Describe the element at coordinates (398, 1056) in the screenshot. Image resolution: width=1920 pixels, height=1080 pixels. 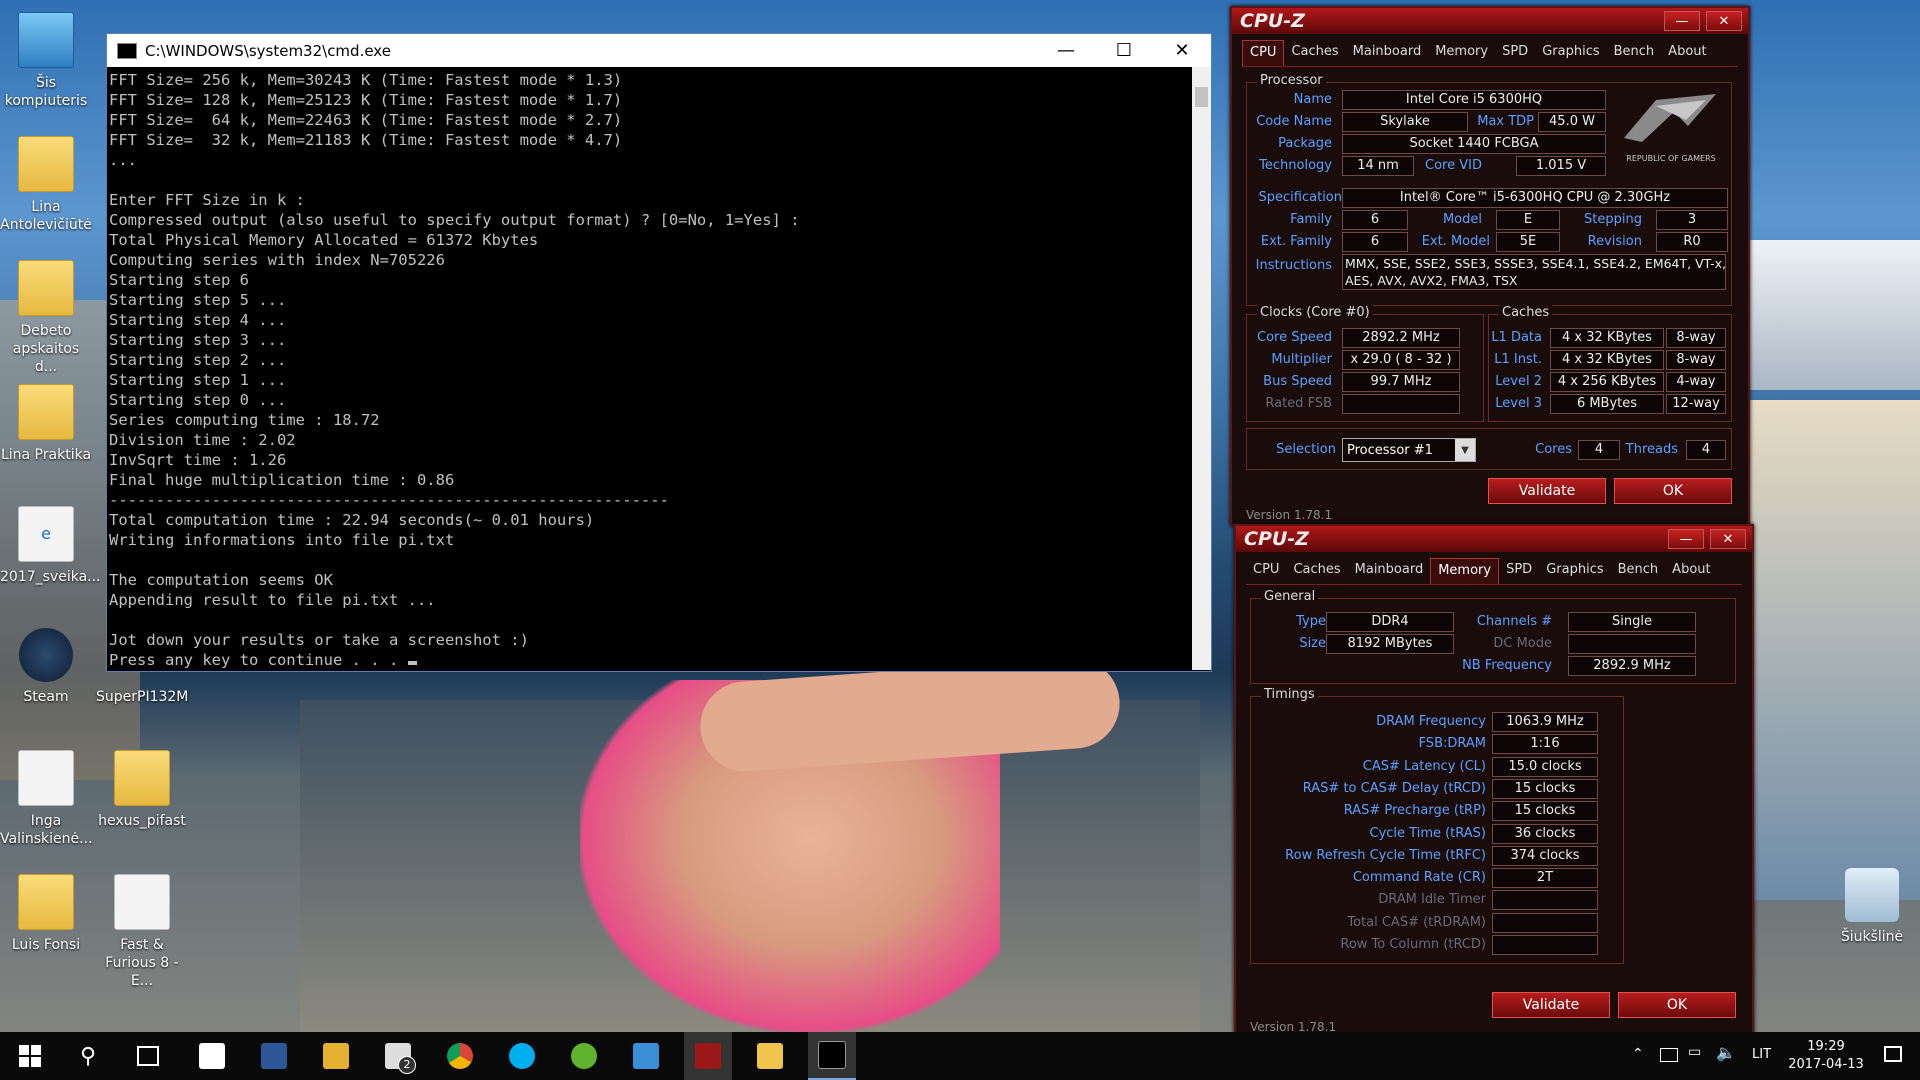
I see `taskbar-mail: 2` at that location.